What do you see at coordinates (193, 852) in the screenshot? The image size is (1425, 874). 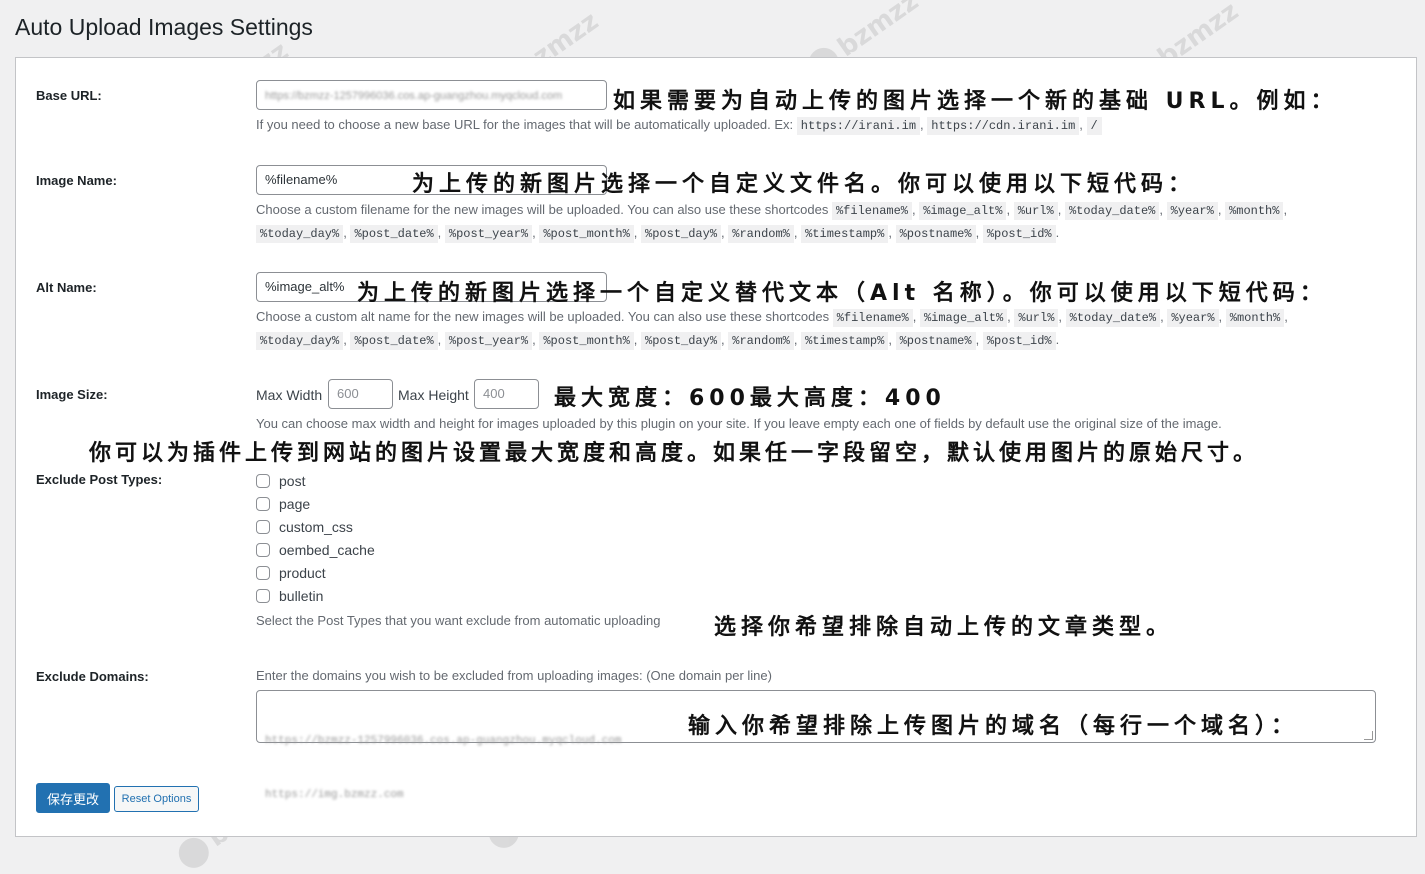 I see `watermark-logo-icon` at bounding box center [193, 852].